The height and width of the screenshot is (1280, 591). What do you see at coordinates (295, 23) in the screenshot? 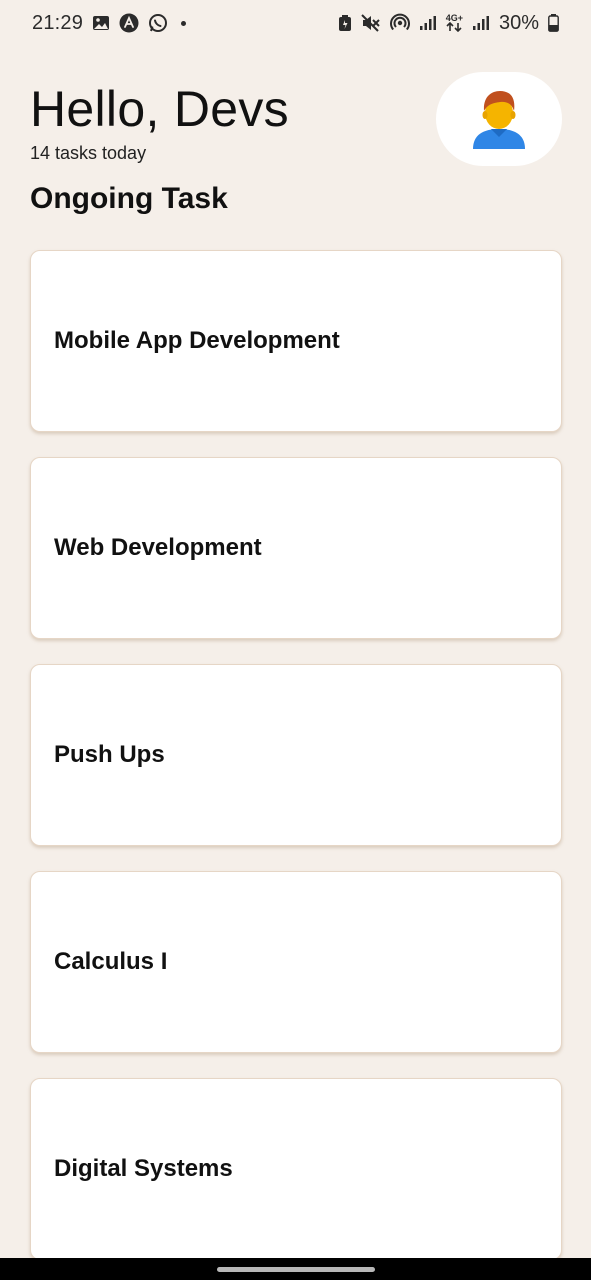
I see `status-bar: 21:29 4G+ 30%` at bounding box center [295, 23].